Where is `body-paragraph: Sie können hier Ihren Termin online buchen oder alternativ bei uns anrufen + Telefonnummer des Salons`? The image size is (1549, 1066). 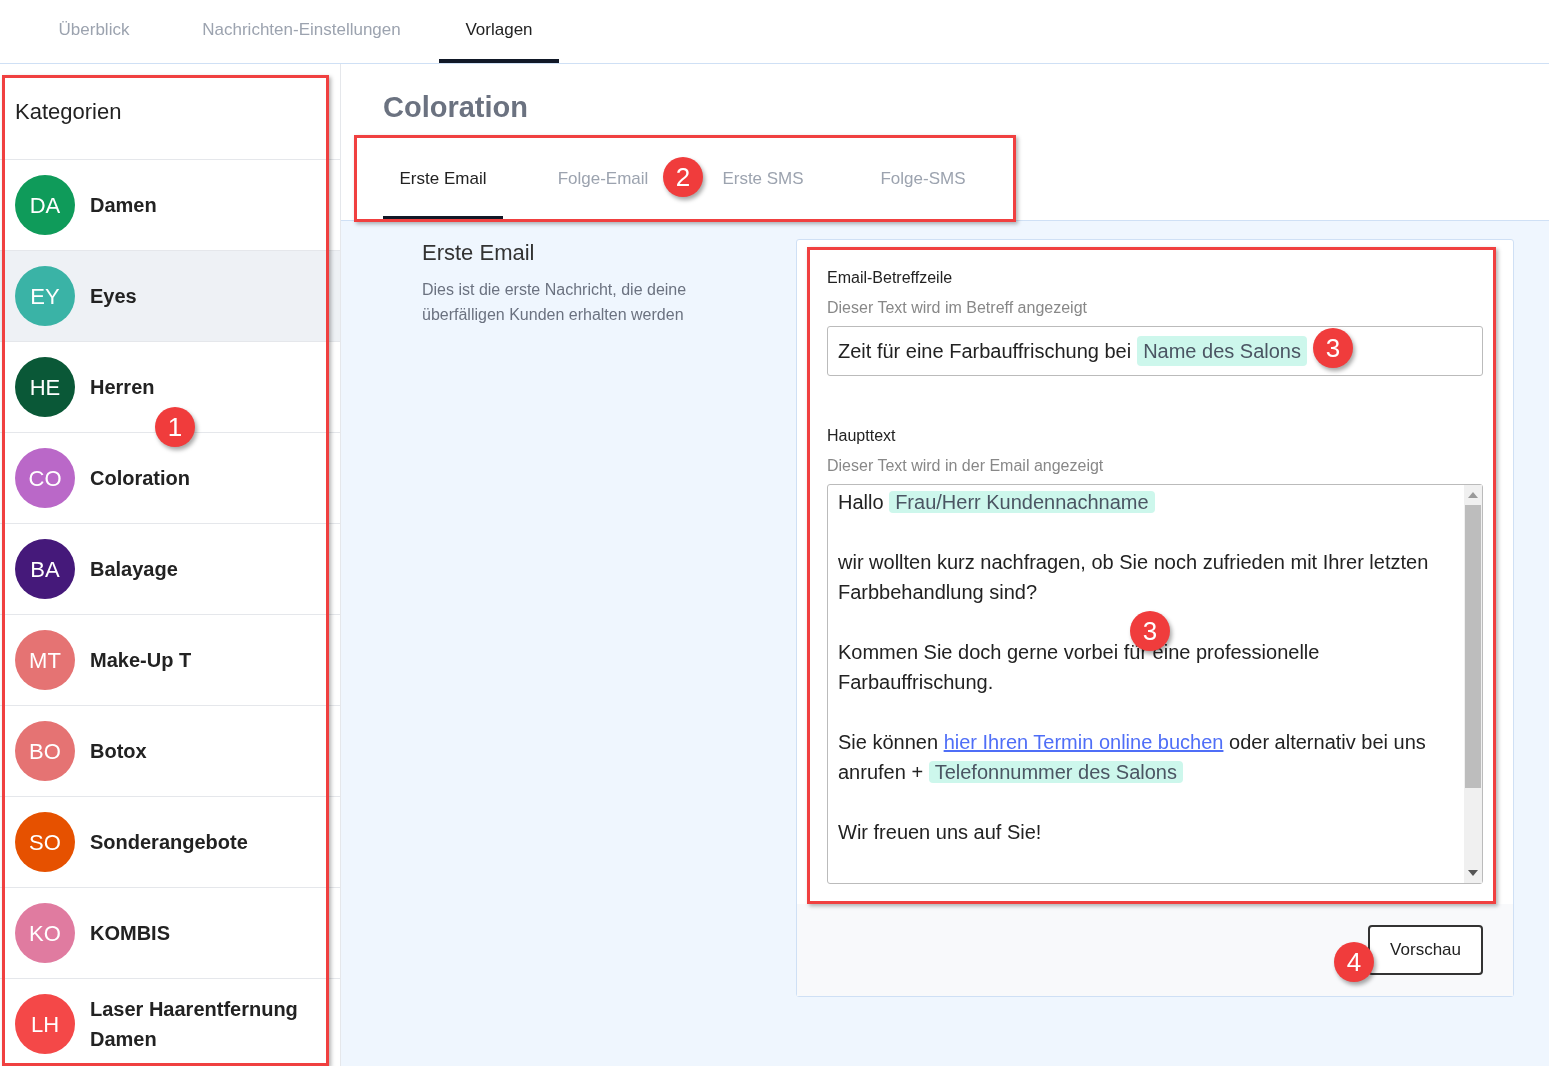
body-paragraph: Sie können hier Ihren Termin online buchen oder alternativ bei uns anrufen + Telefonnummer des Salons is located at coordinates (1132, 757).